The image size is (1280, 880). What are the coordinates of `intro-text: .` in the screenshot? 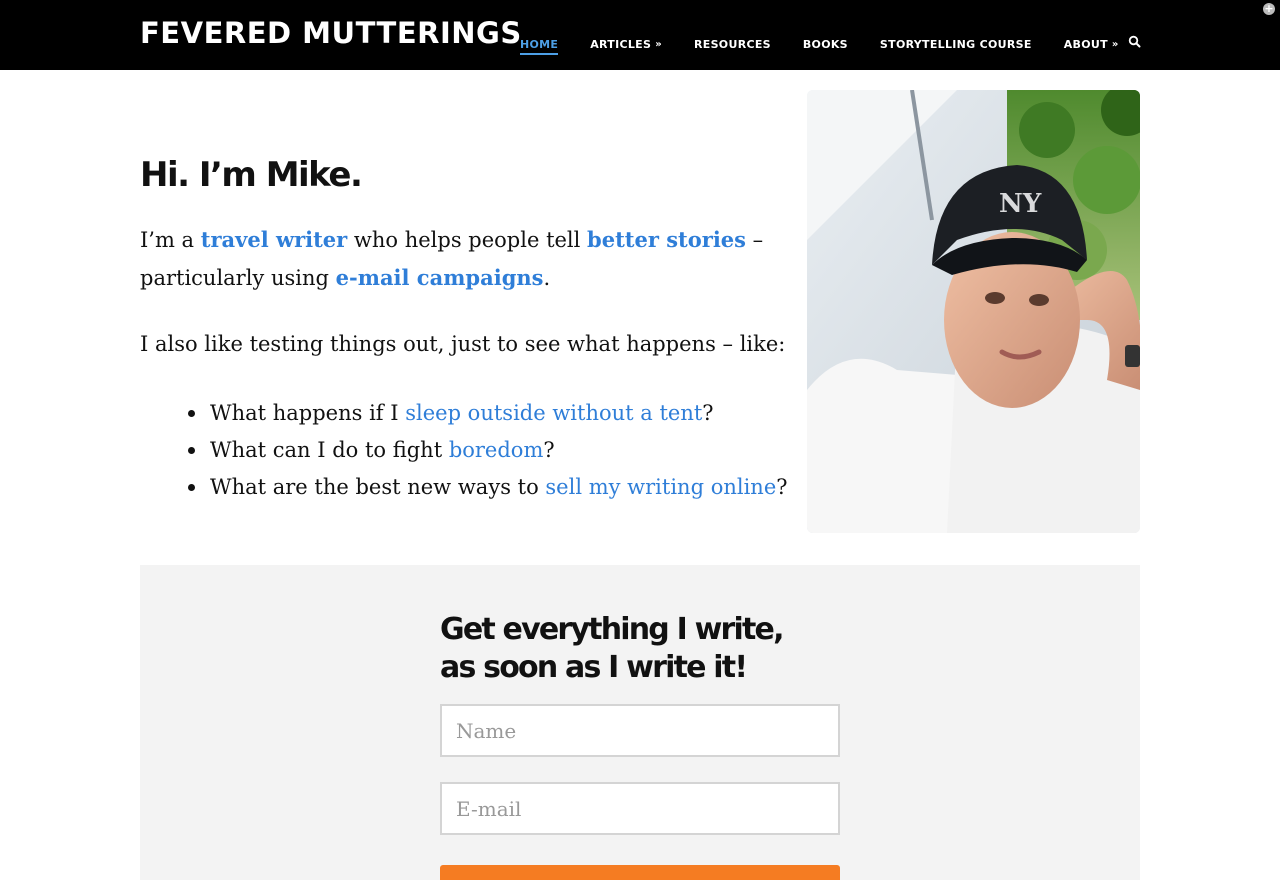 It's located at (547, 278).